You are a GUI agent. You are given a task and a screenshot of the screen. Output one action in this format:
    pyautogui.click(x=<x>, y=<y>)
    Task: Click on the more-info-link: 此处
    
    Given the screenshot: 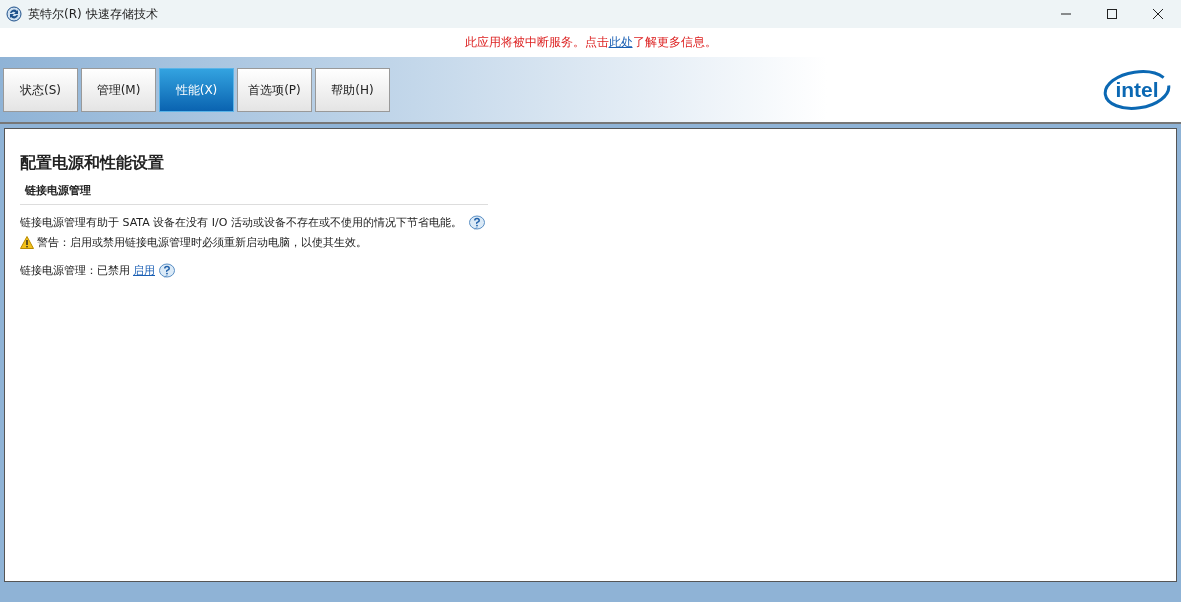 What is the action you would take?
    pyautogui.click(x=620, y=41)
    